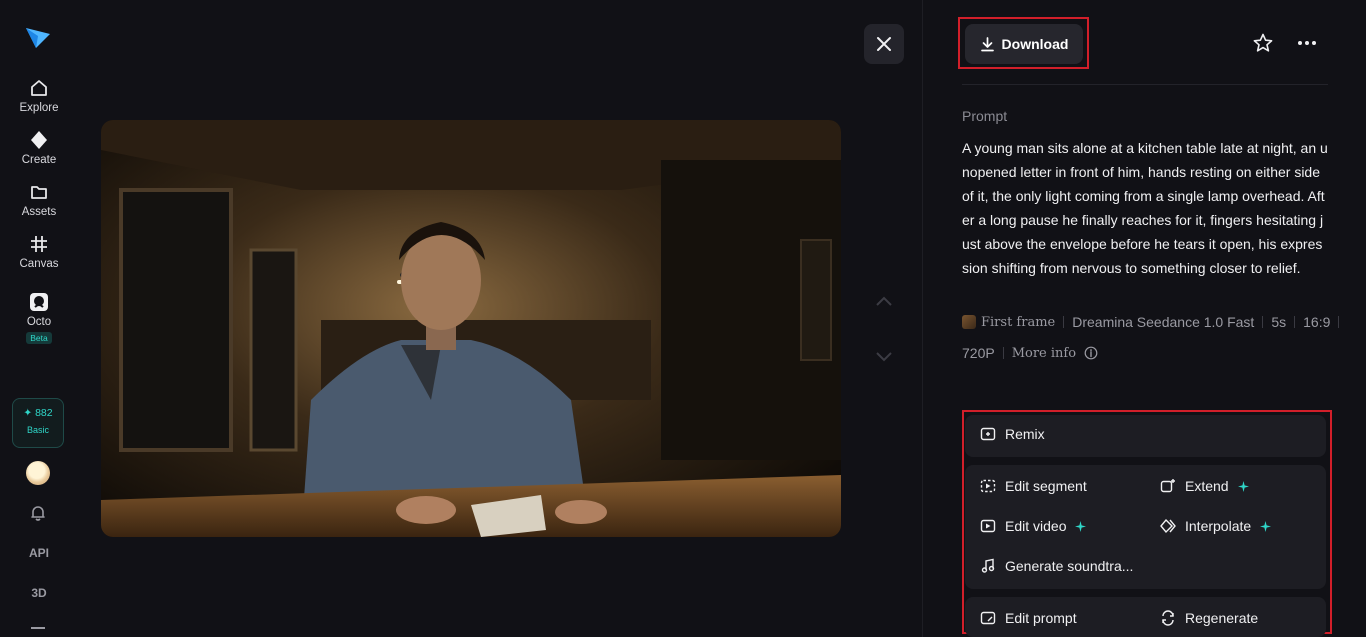 The width and height of the screenshot is (1366, 637). What do you see at coordinates (38, 513) in the screenshot?
I see `bell-icon` at bounding box center [38, 513].